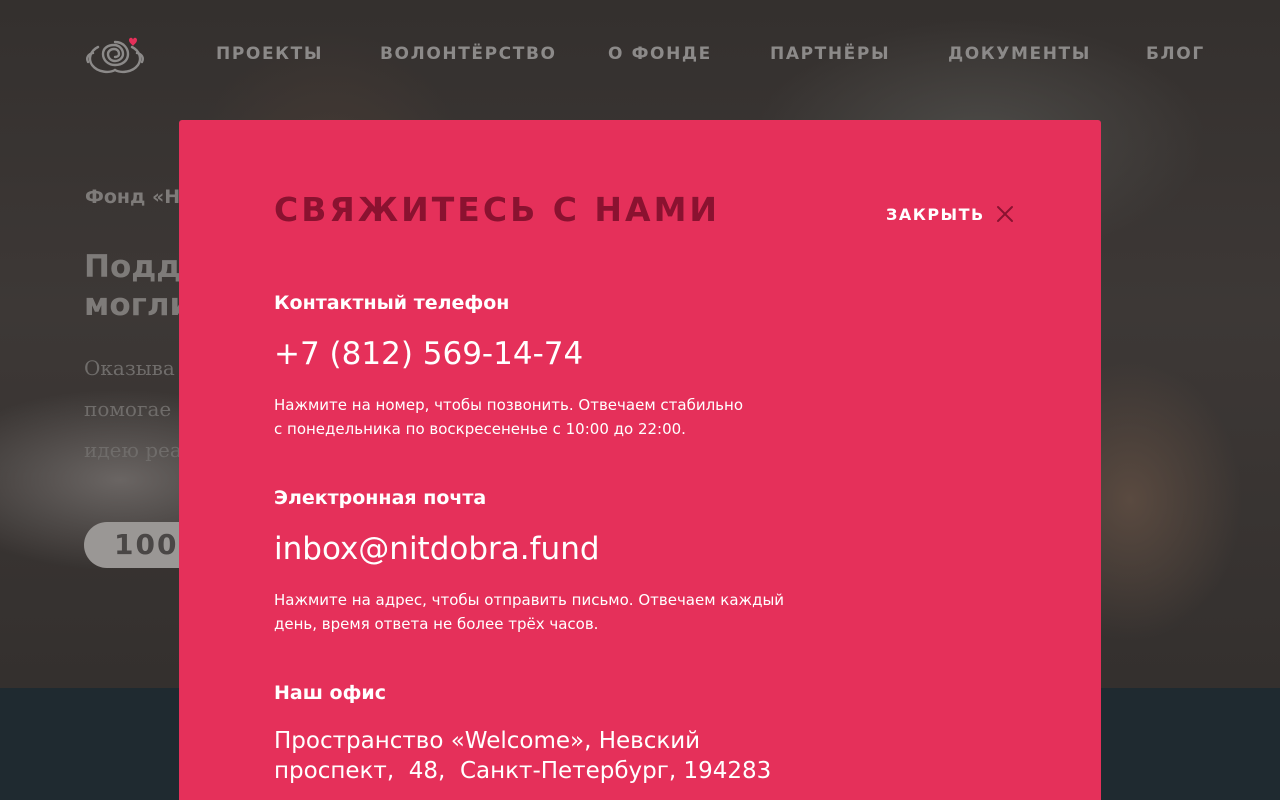 This screenshot has height=800, width=1280. What do you see at coordinates (1175, 54) in the screenshot?
I see `nav-item-blog: БЛОГ` at bounding box center [1175, 54].